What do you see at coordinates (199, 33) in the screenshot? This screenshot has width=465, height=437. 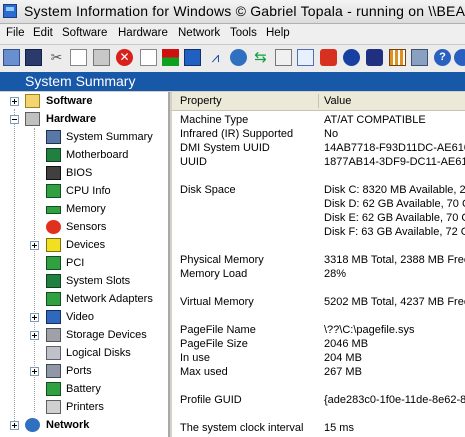 I see `menu-network: Network` at bounding box center [199, 33].